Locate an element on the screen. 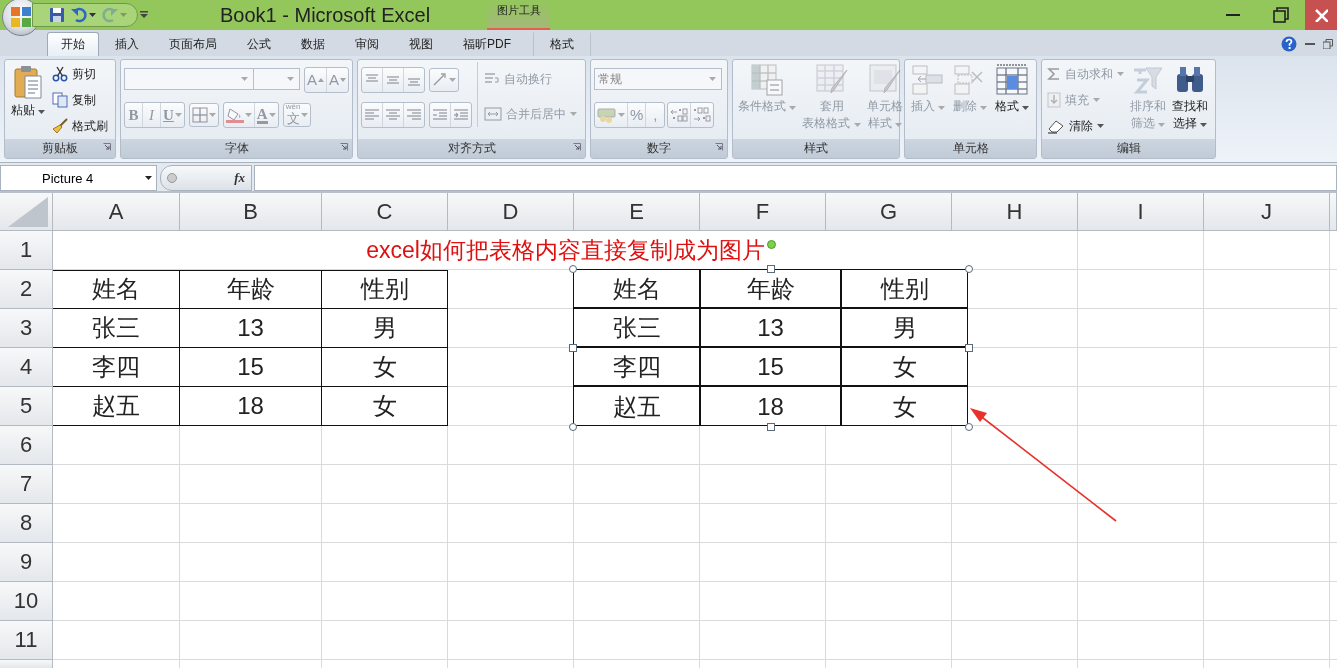 The image size is (1337, 668). table-cell: 赵五 is located at coordinates (116, 406).